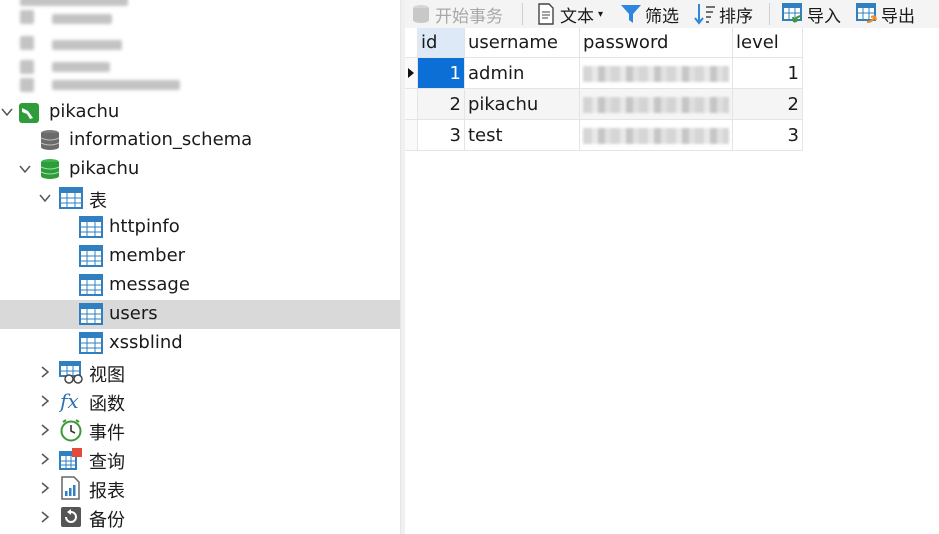 The image size is (939, 534). What do you see at coordinates (792, 13) in the screenshot?
I see `import-icon` at bounding box center [792, 13].